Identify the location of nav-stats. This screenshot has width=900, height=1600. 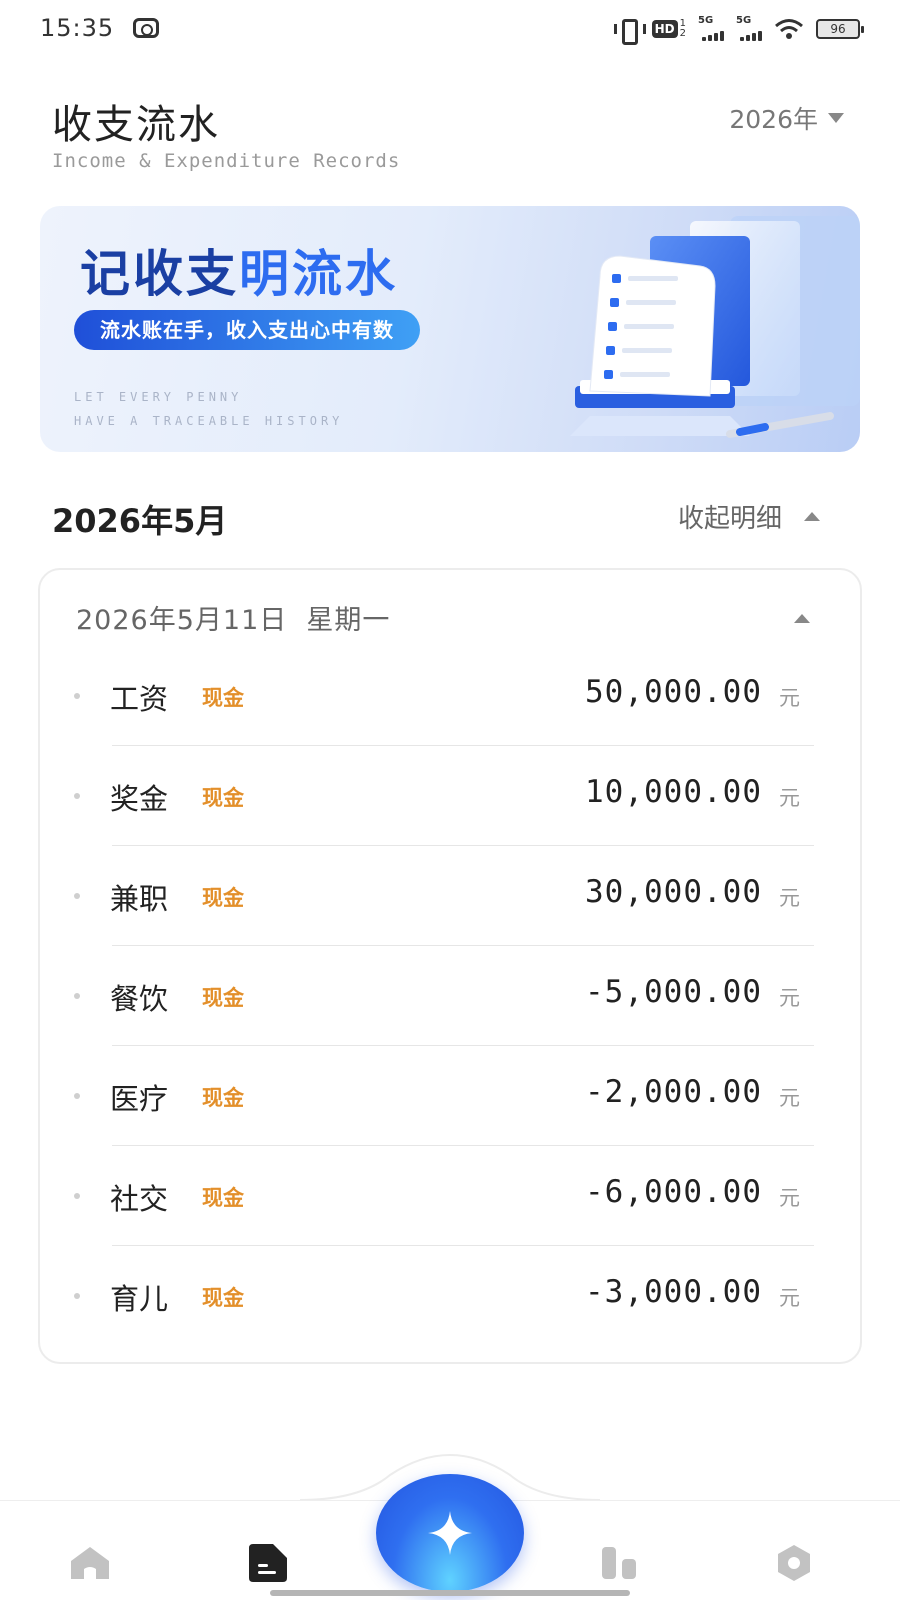
(620, 1563).